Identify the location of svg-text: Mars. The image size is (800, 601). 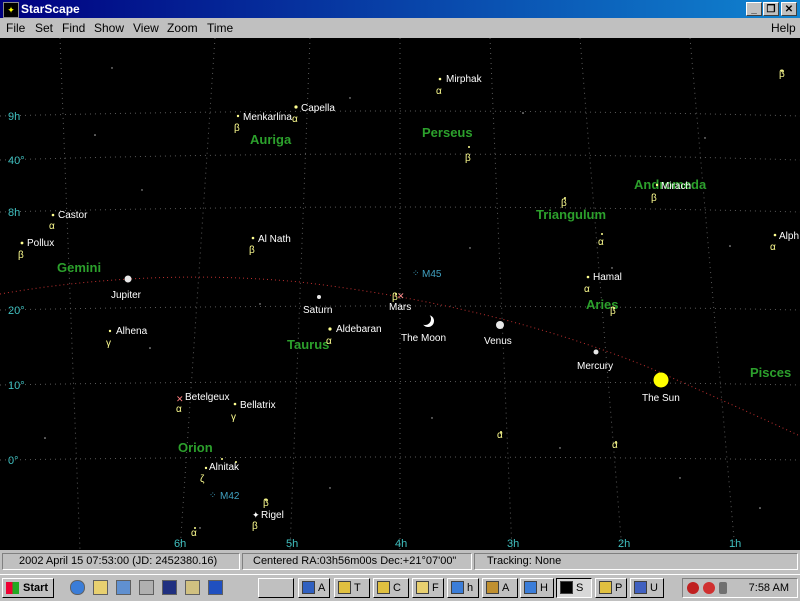
(400, 307).